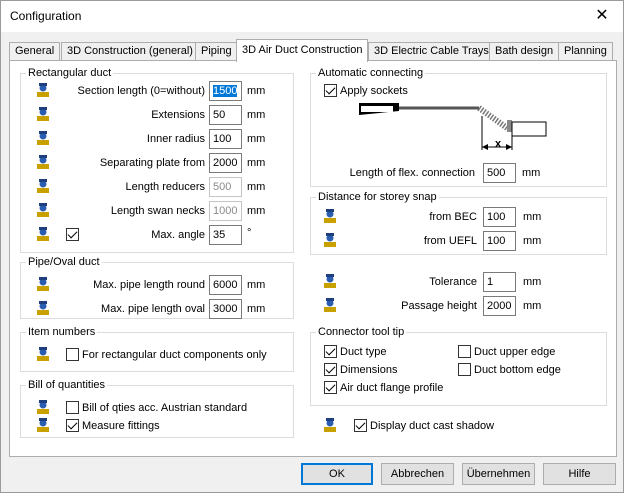  I want to click on extensions-unit: mm, so click(256, 115).